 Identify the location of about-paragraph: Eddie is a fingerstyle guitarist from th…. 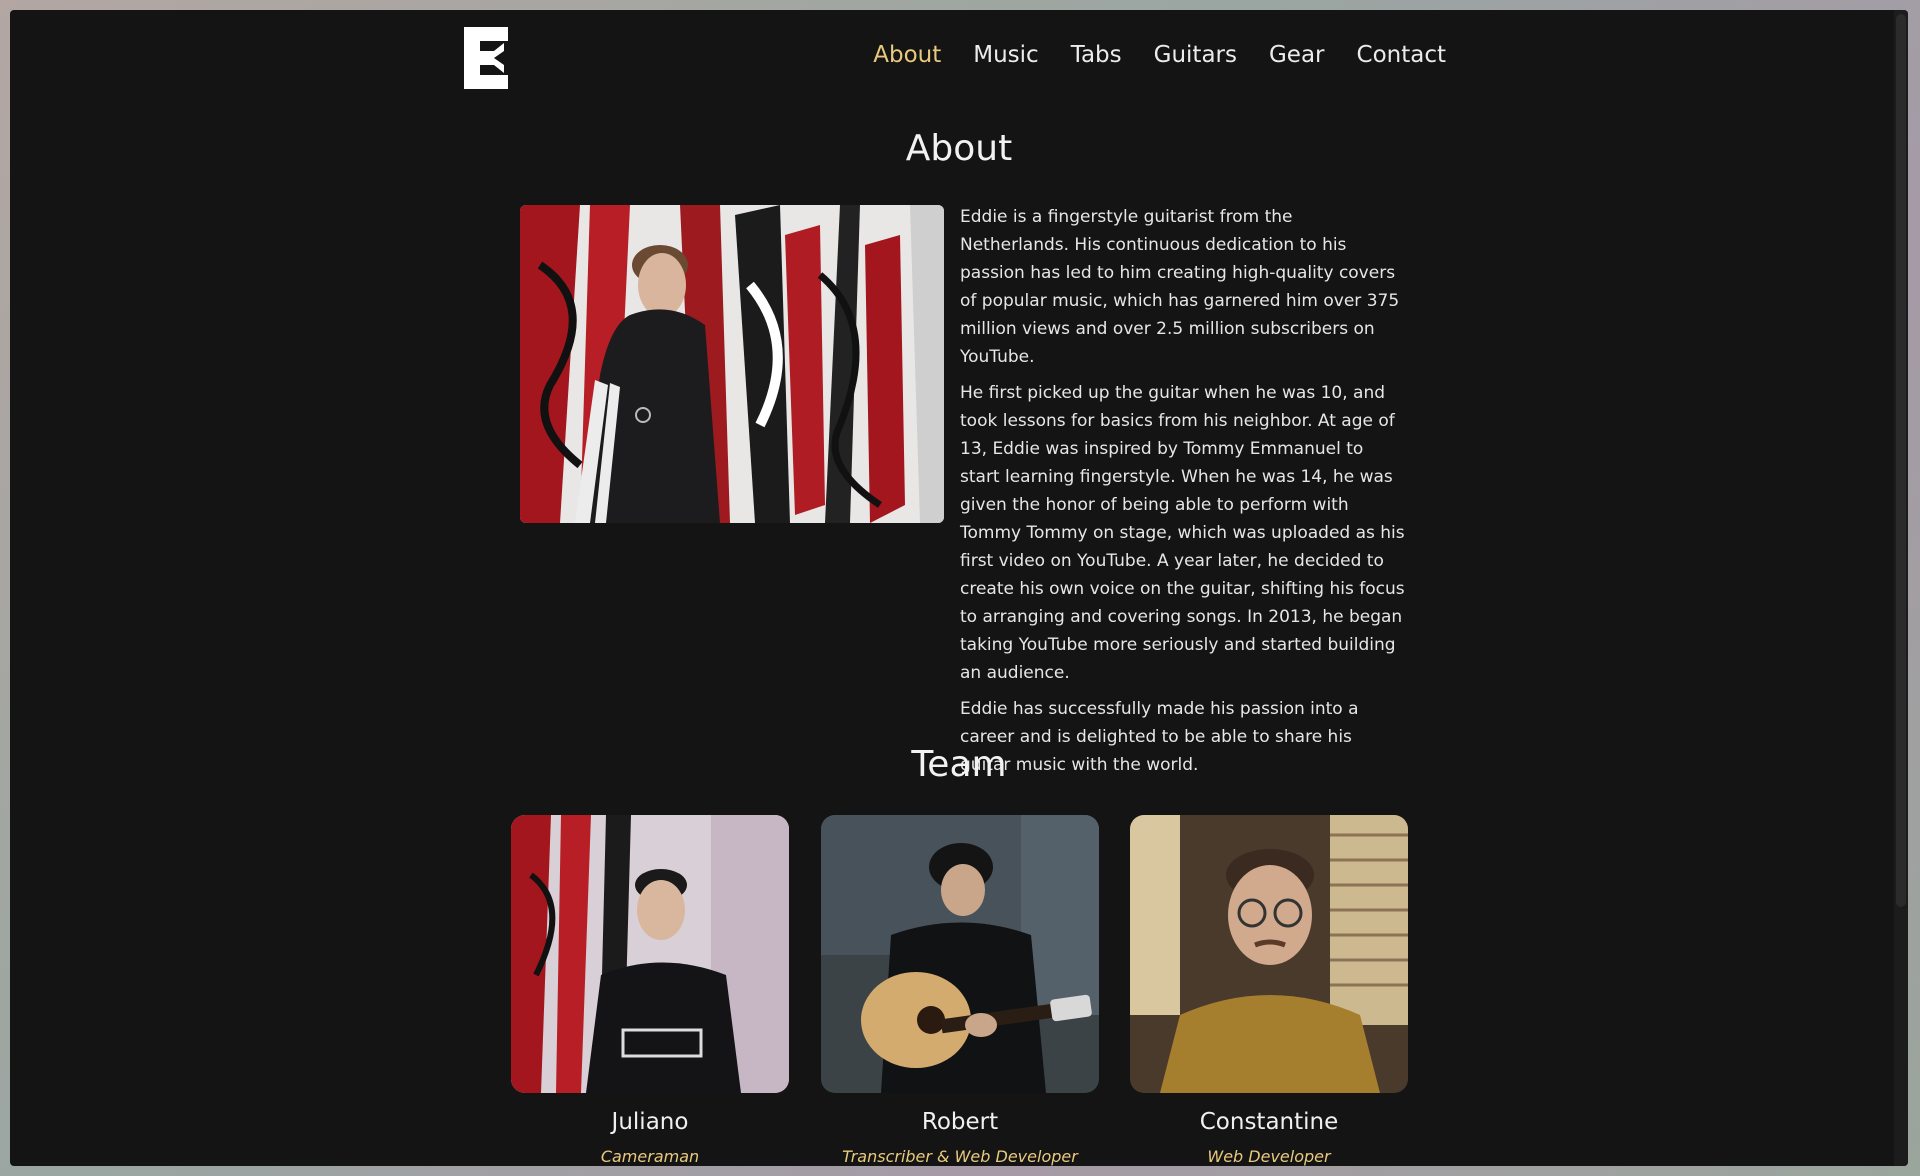
(1180, 287).